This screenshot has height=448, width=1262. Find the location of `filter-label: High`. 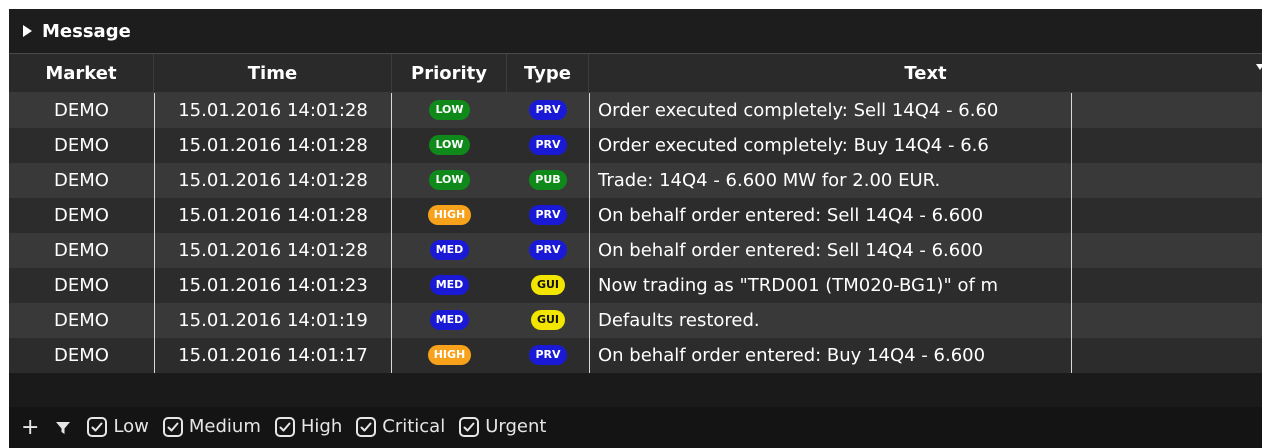

filter-label: High is located at coordinates (321, 427).